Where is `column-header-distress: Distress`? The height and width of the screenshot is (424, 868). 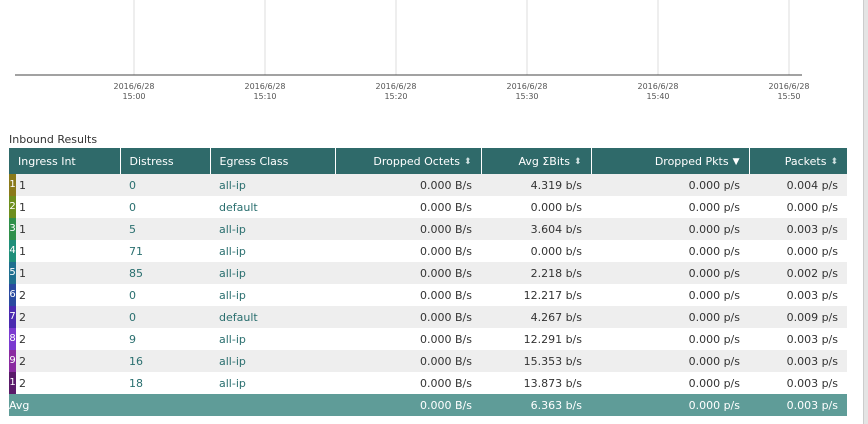
column-header-distress: Distress is located at coordinates (165, 161).